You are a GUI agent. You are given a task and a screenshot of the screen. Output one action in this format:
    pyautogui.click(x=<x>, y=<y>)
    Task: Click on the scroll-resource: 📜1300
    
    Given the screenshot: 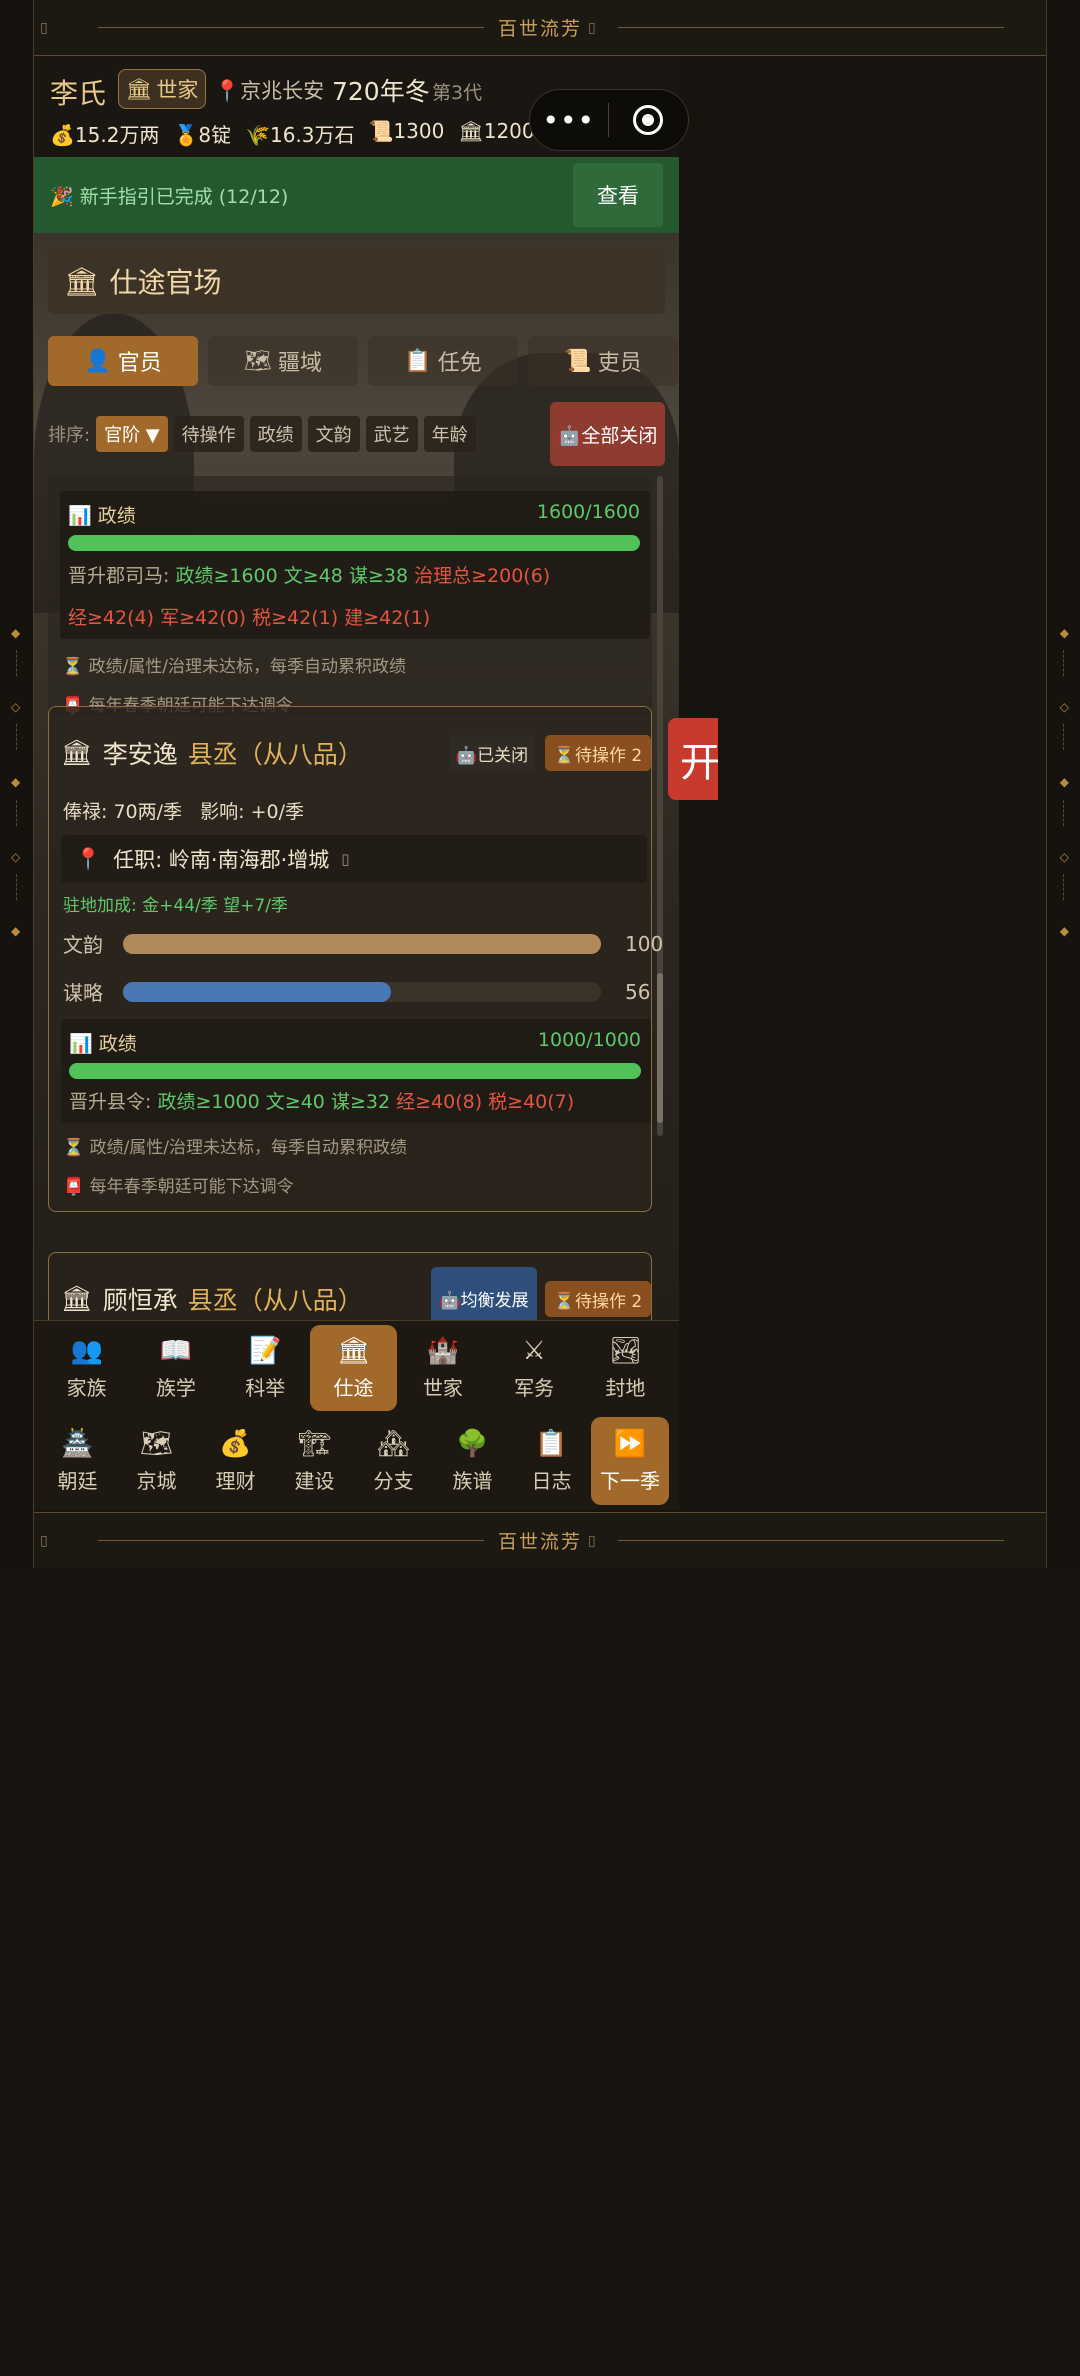 What is the action you would take?
    pyautogui.click(x=407, y=133)
    